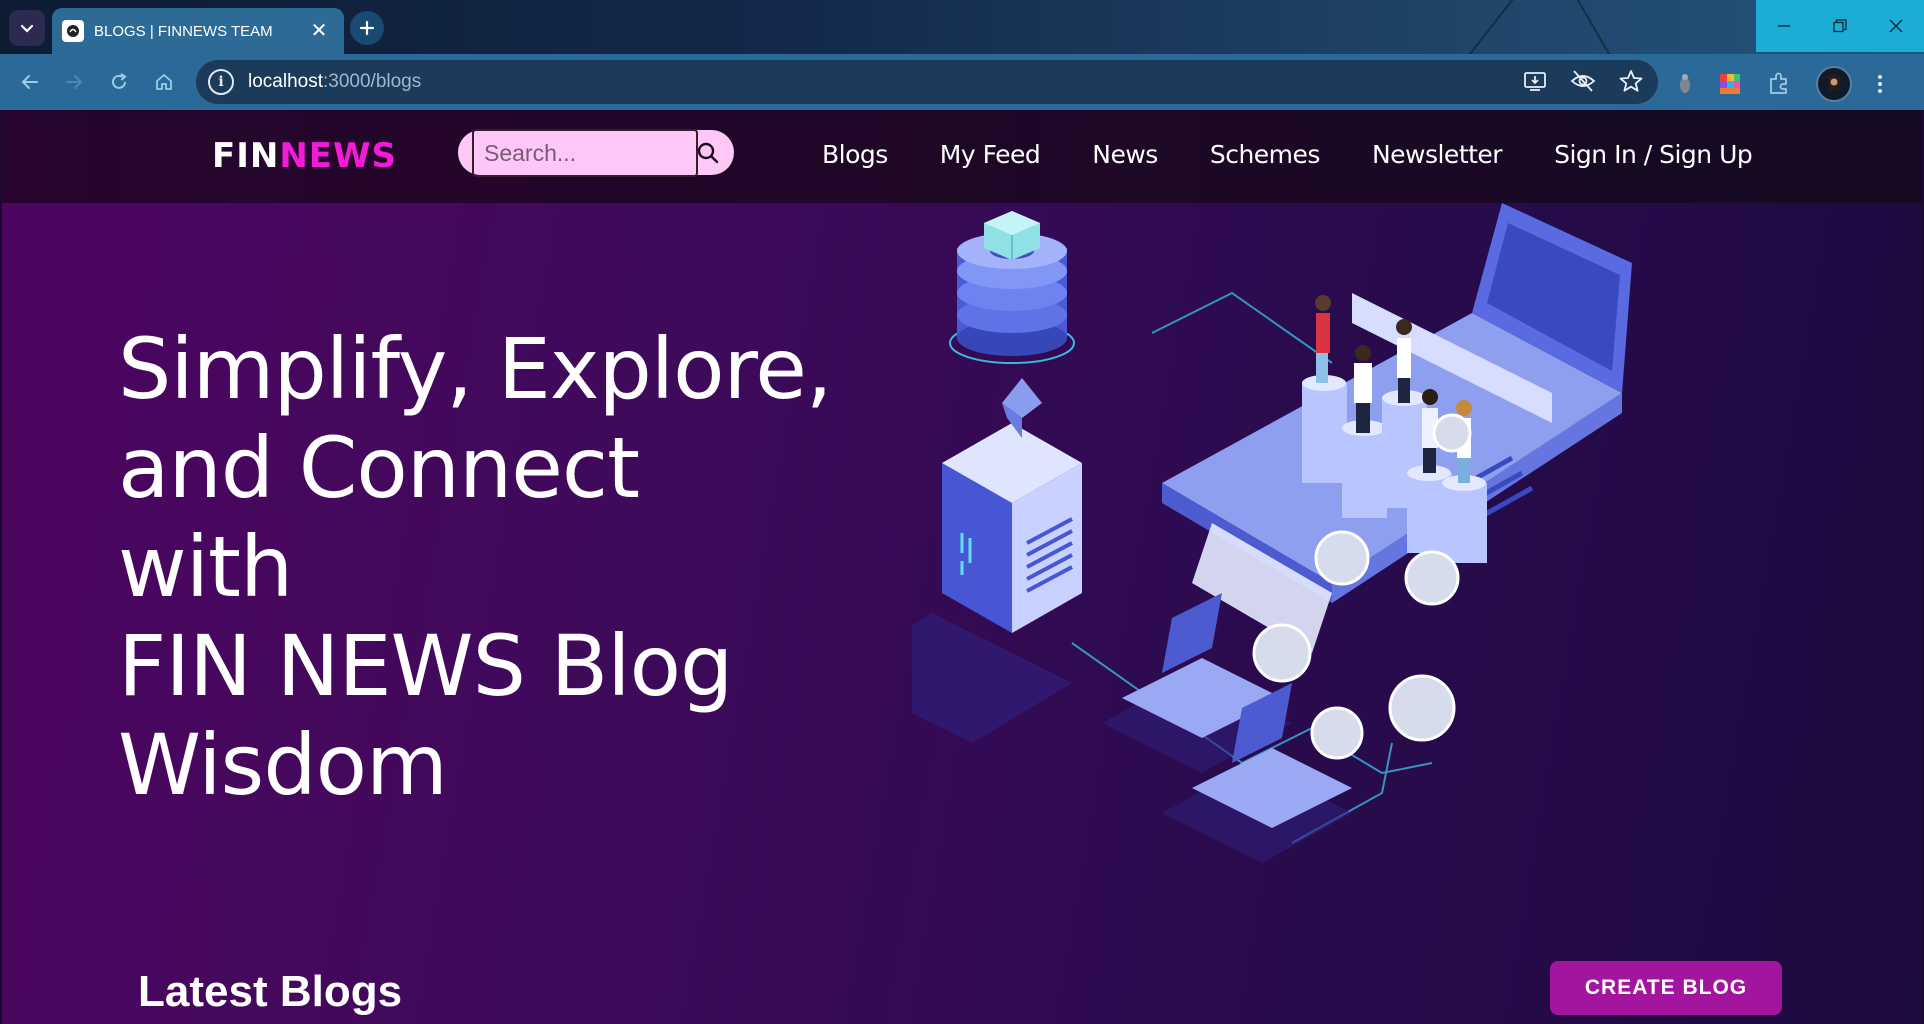 The image size is (1924, 1024). I want to click on database-stack-icon, so click(1012, 287).